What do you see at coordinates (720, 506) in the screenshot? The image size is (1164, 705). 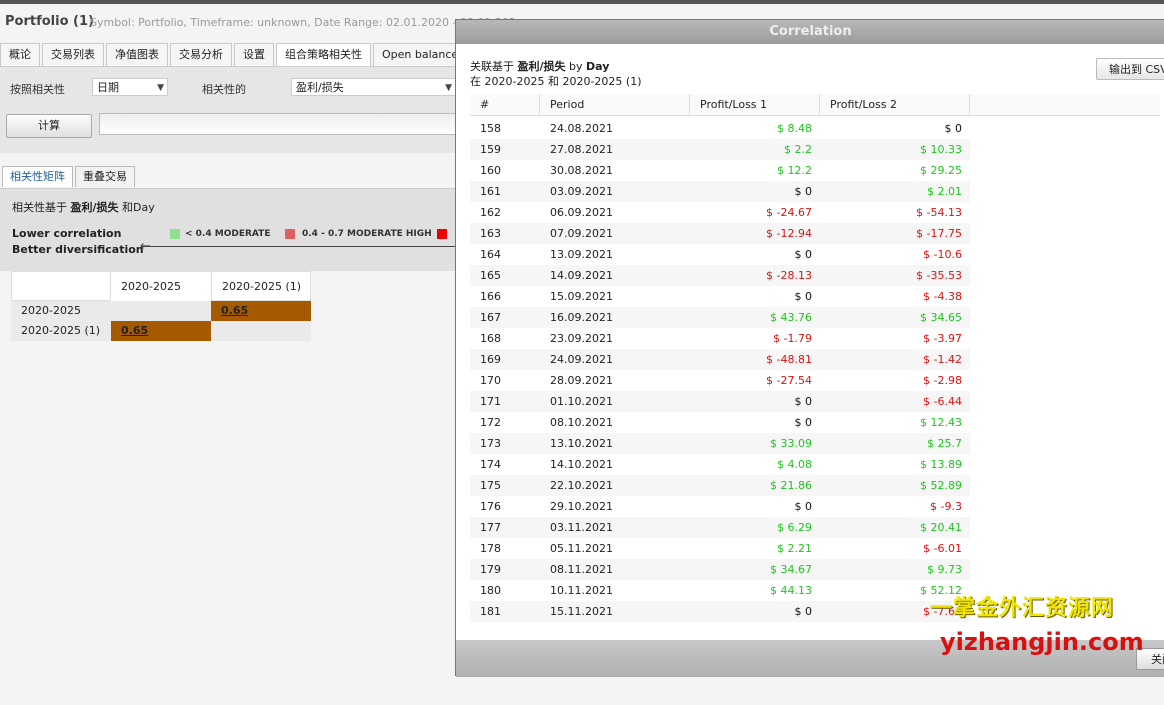 I see `table-row: 176 29.10.2021 $ 0 $ -9.3` at bounding box center [720, 506].